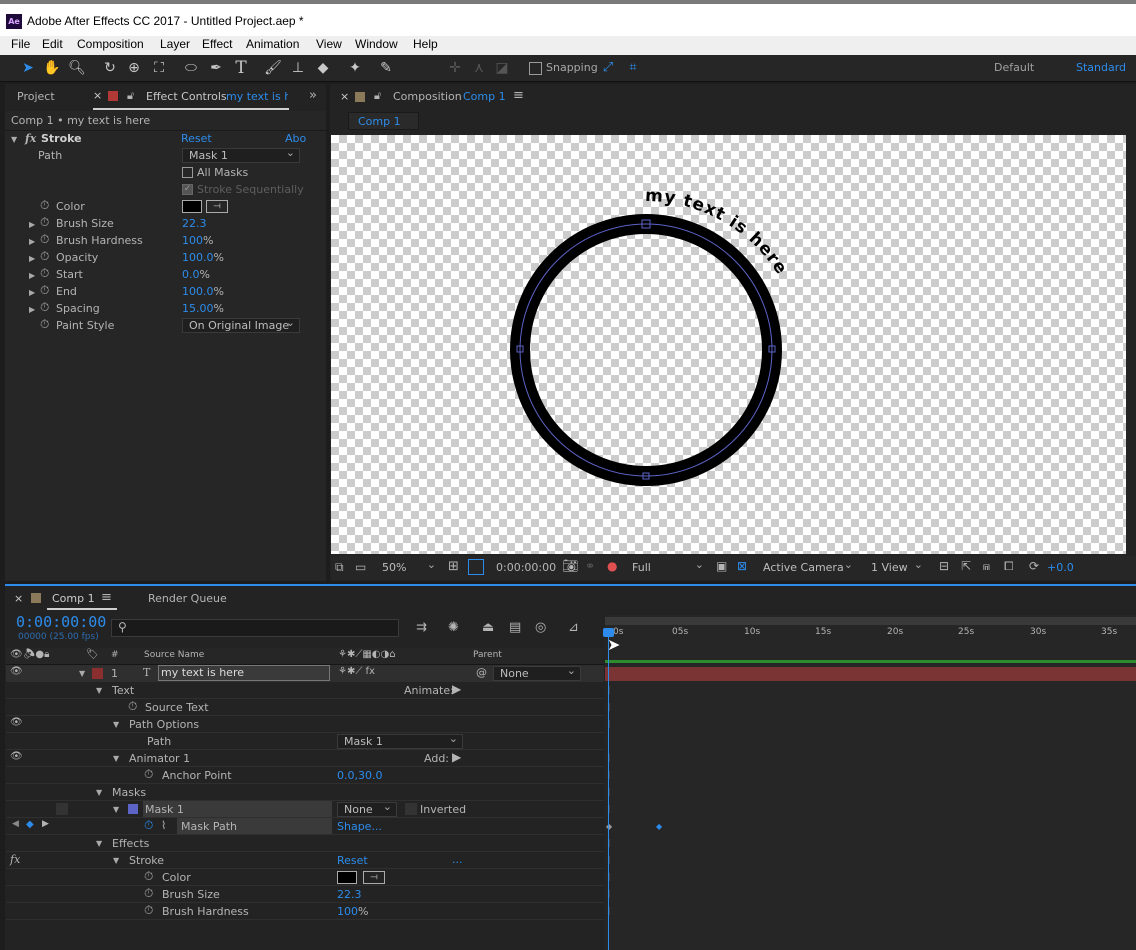 This screenshot has width=1136, height=950. Describe the element at coordinates (323, 68) in the screenshot. I see `eraser-tool-icon: ◆` at that location.